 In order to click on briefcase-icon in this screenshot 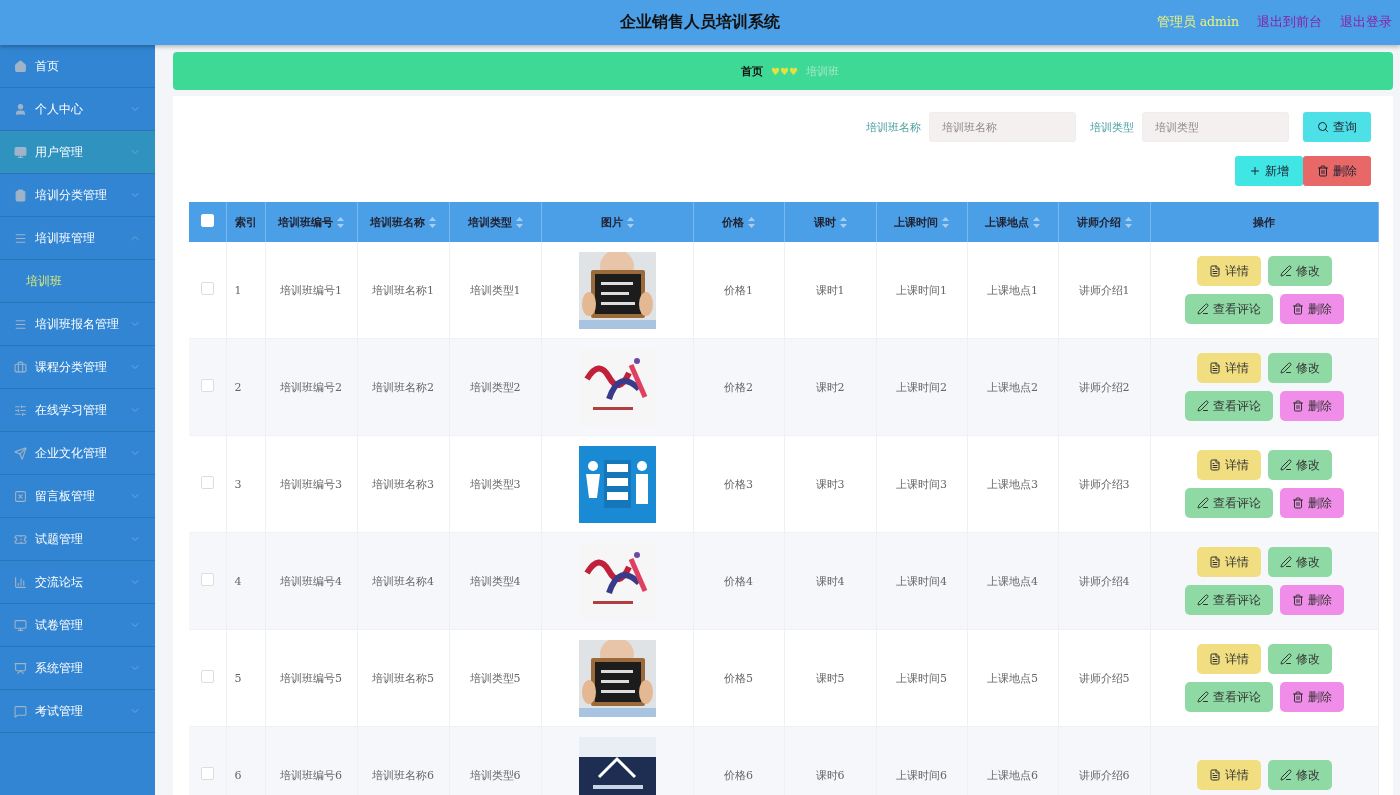, I will do `click(20, 367)`.